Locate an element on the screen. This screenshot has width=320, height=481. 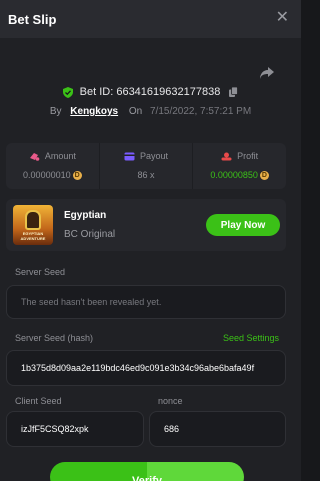
client-seed-label: Client Seed is located at coordinates (38, 401).